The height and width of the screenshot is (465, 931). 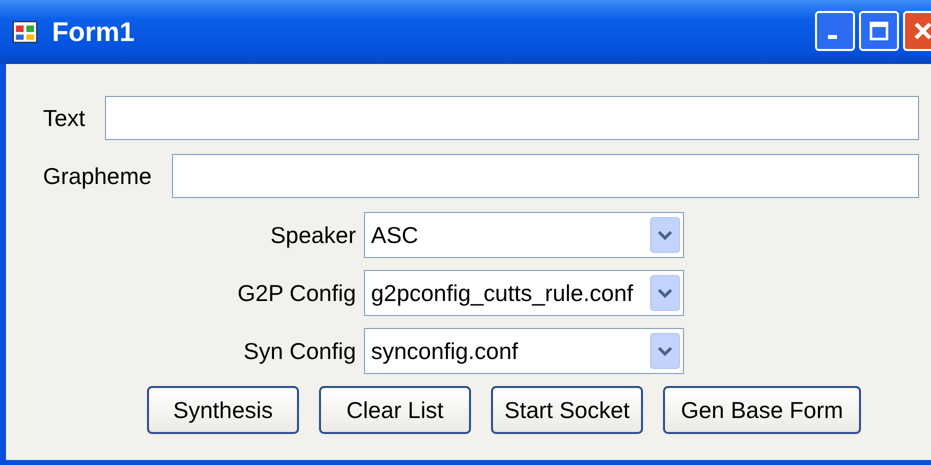 What do you see at coordinates (94, 32) in the screenshot?
I see `window-title: Form1` at bounding box center [94, 32].